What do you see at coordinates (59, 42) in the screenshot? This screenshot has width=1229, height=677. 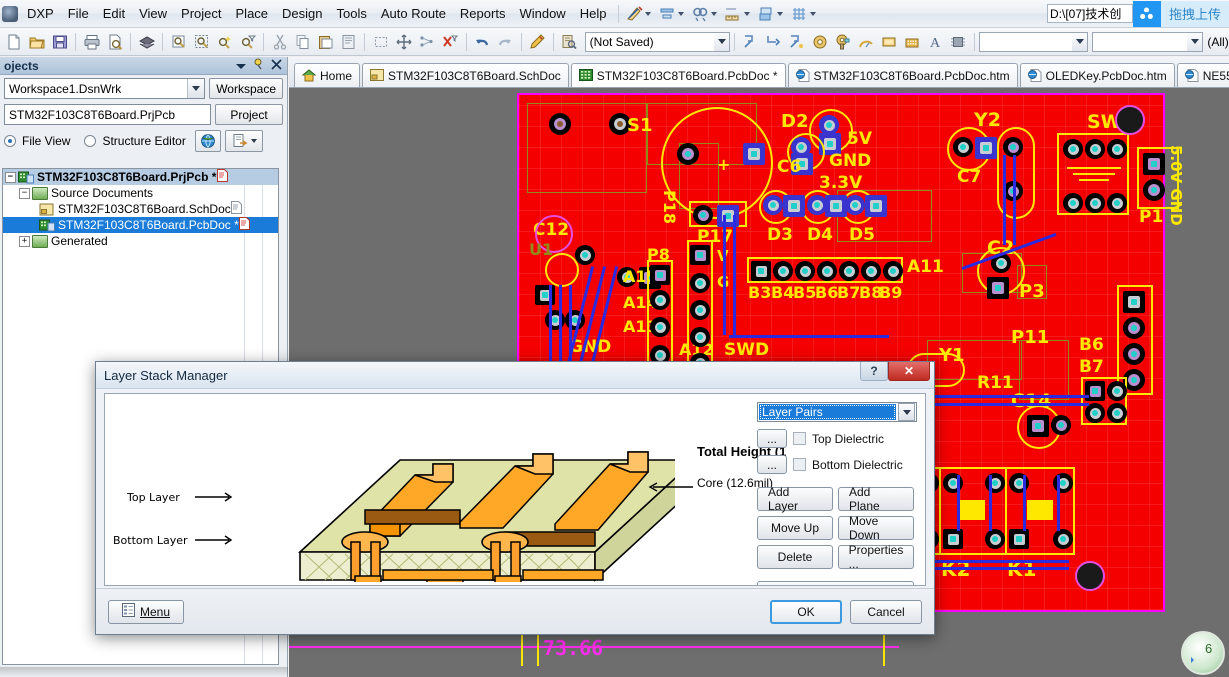 I see `save-icon` at bounding box center [59, 42].